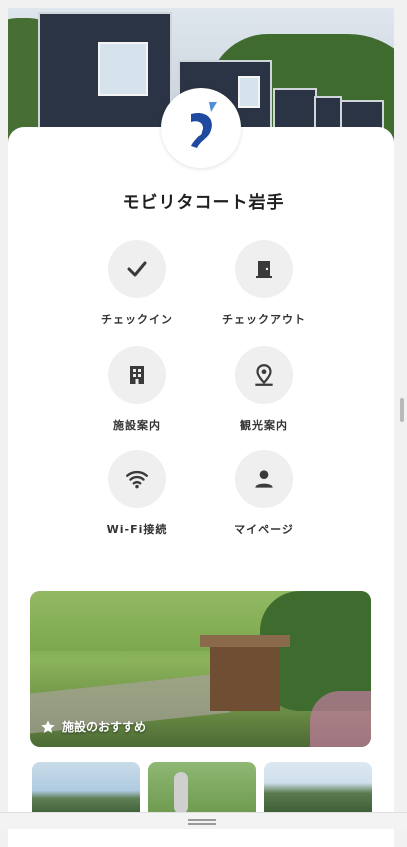 The height and width of the screenshot is (847, 407). What do you see at coordinates (264, 375) in the screenshot?
I see `map-pin-icon` at bounding box center [264, 375].